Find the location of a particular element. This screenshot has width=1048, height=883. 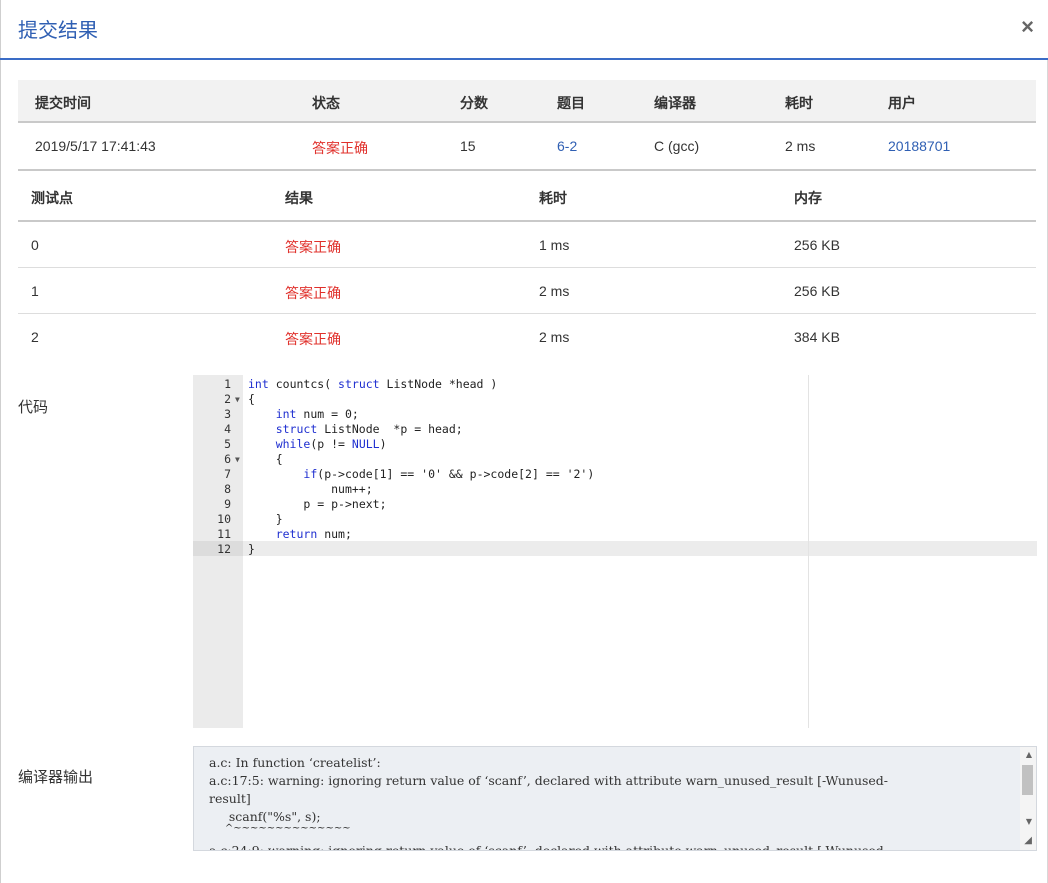

testcase-id: 2 is located at coordinates (35, 337).